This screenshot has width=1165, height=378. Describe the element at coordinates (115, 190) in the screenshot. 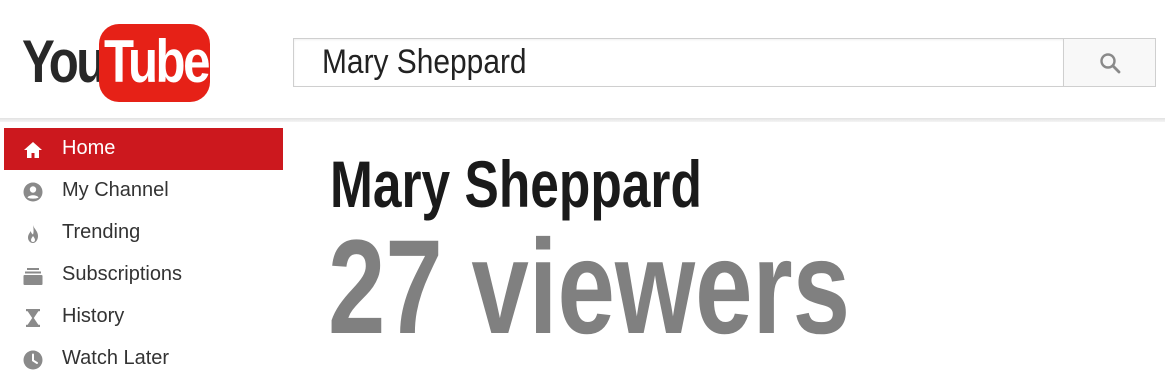

I see `sidebar-item-label: My Channel` at that location.